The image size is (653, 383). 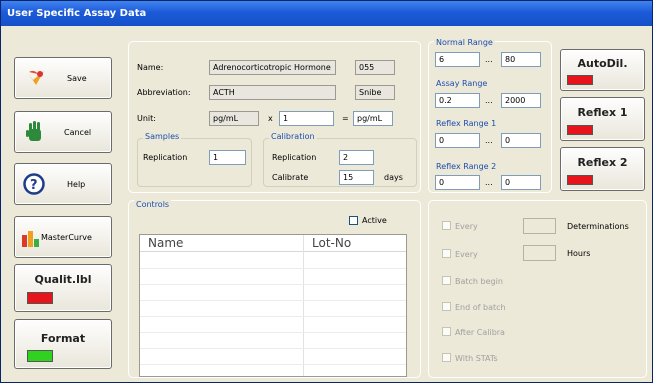 I want to click on controls-table-header: Name Lot-No, so click(x=273, y=243).